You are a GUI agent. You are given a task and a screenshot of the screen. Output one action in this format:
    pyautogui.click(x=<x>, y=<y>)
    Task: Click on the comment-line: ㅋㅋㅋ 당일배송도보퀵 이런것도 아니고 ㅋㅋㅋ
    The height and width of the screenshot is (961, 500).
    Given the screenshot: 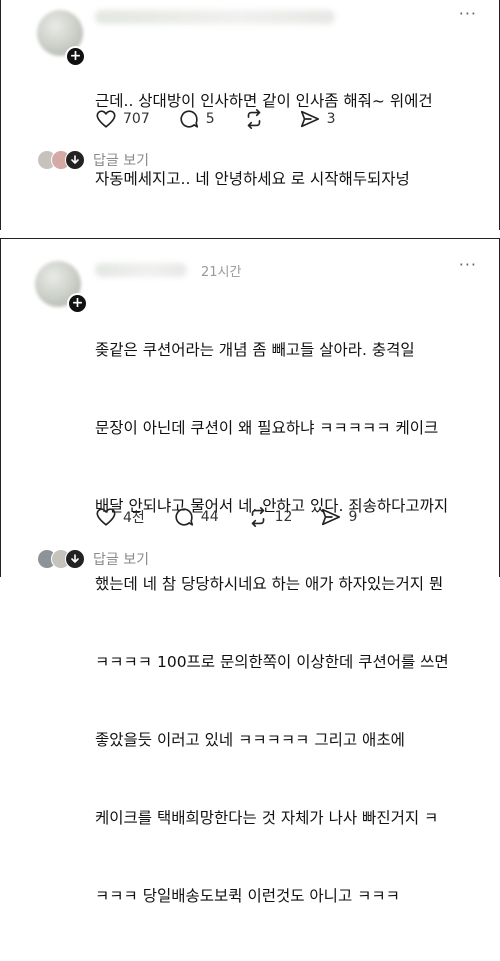 What is the action you would take?
    pyautogui.click(x=247, y=896)
    